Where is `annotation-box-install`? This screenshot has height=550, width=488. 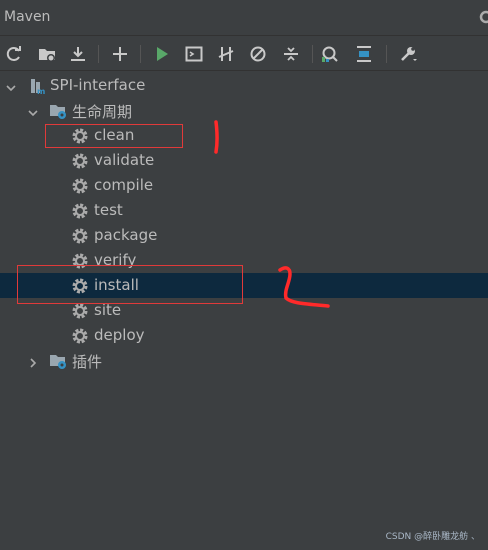
annotation-box-install is located at coordinates (130, 284).